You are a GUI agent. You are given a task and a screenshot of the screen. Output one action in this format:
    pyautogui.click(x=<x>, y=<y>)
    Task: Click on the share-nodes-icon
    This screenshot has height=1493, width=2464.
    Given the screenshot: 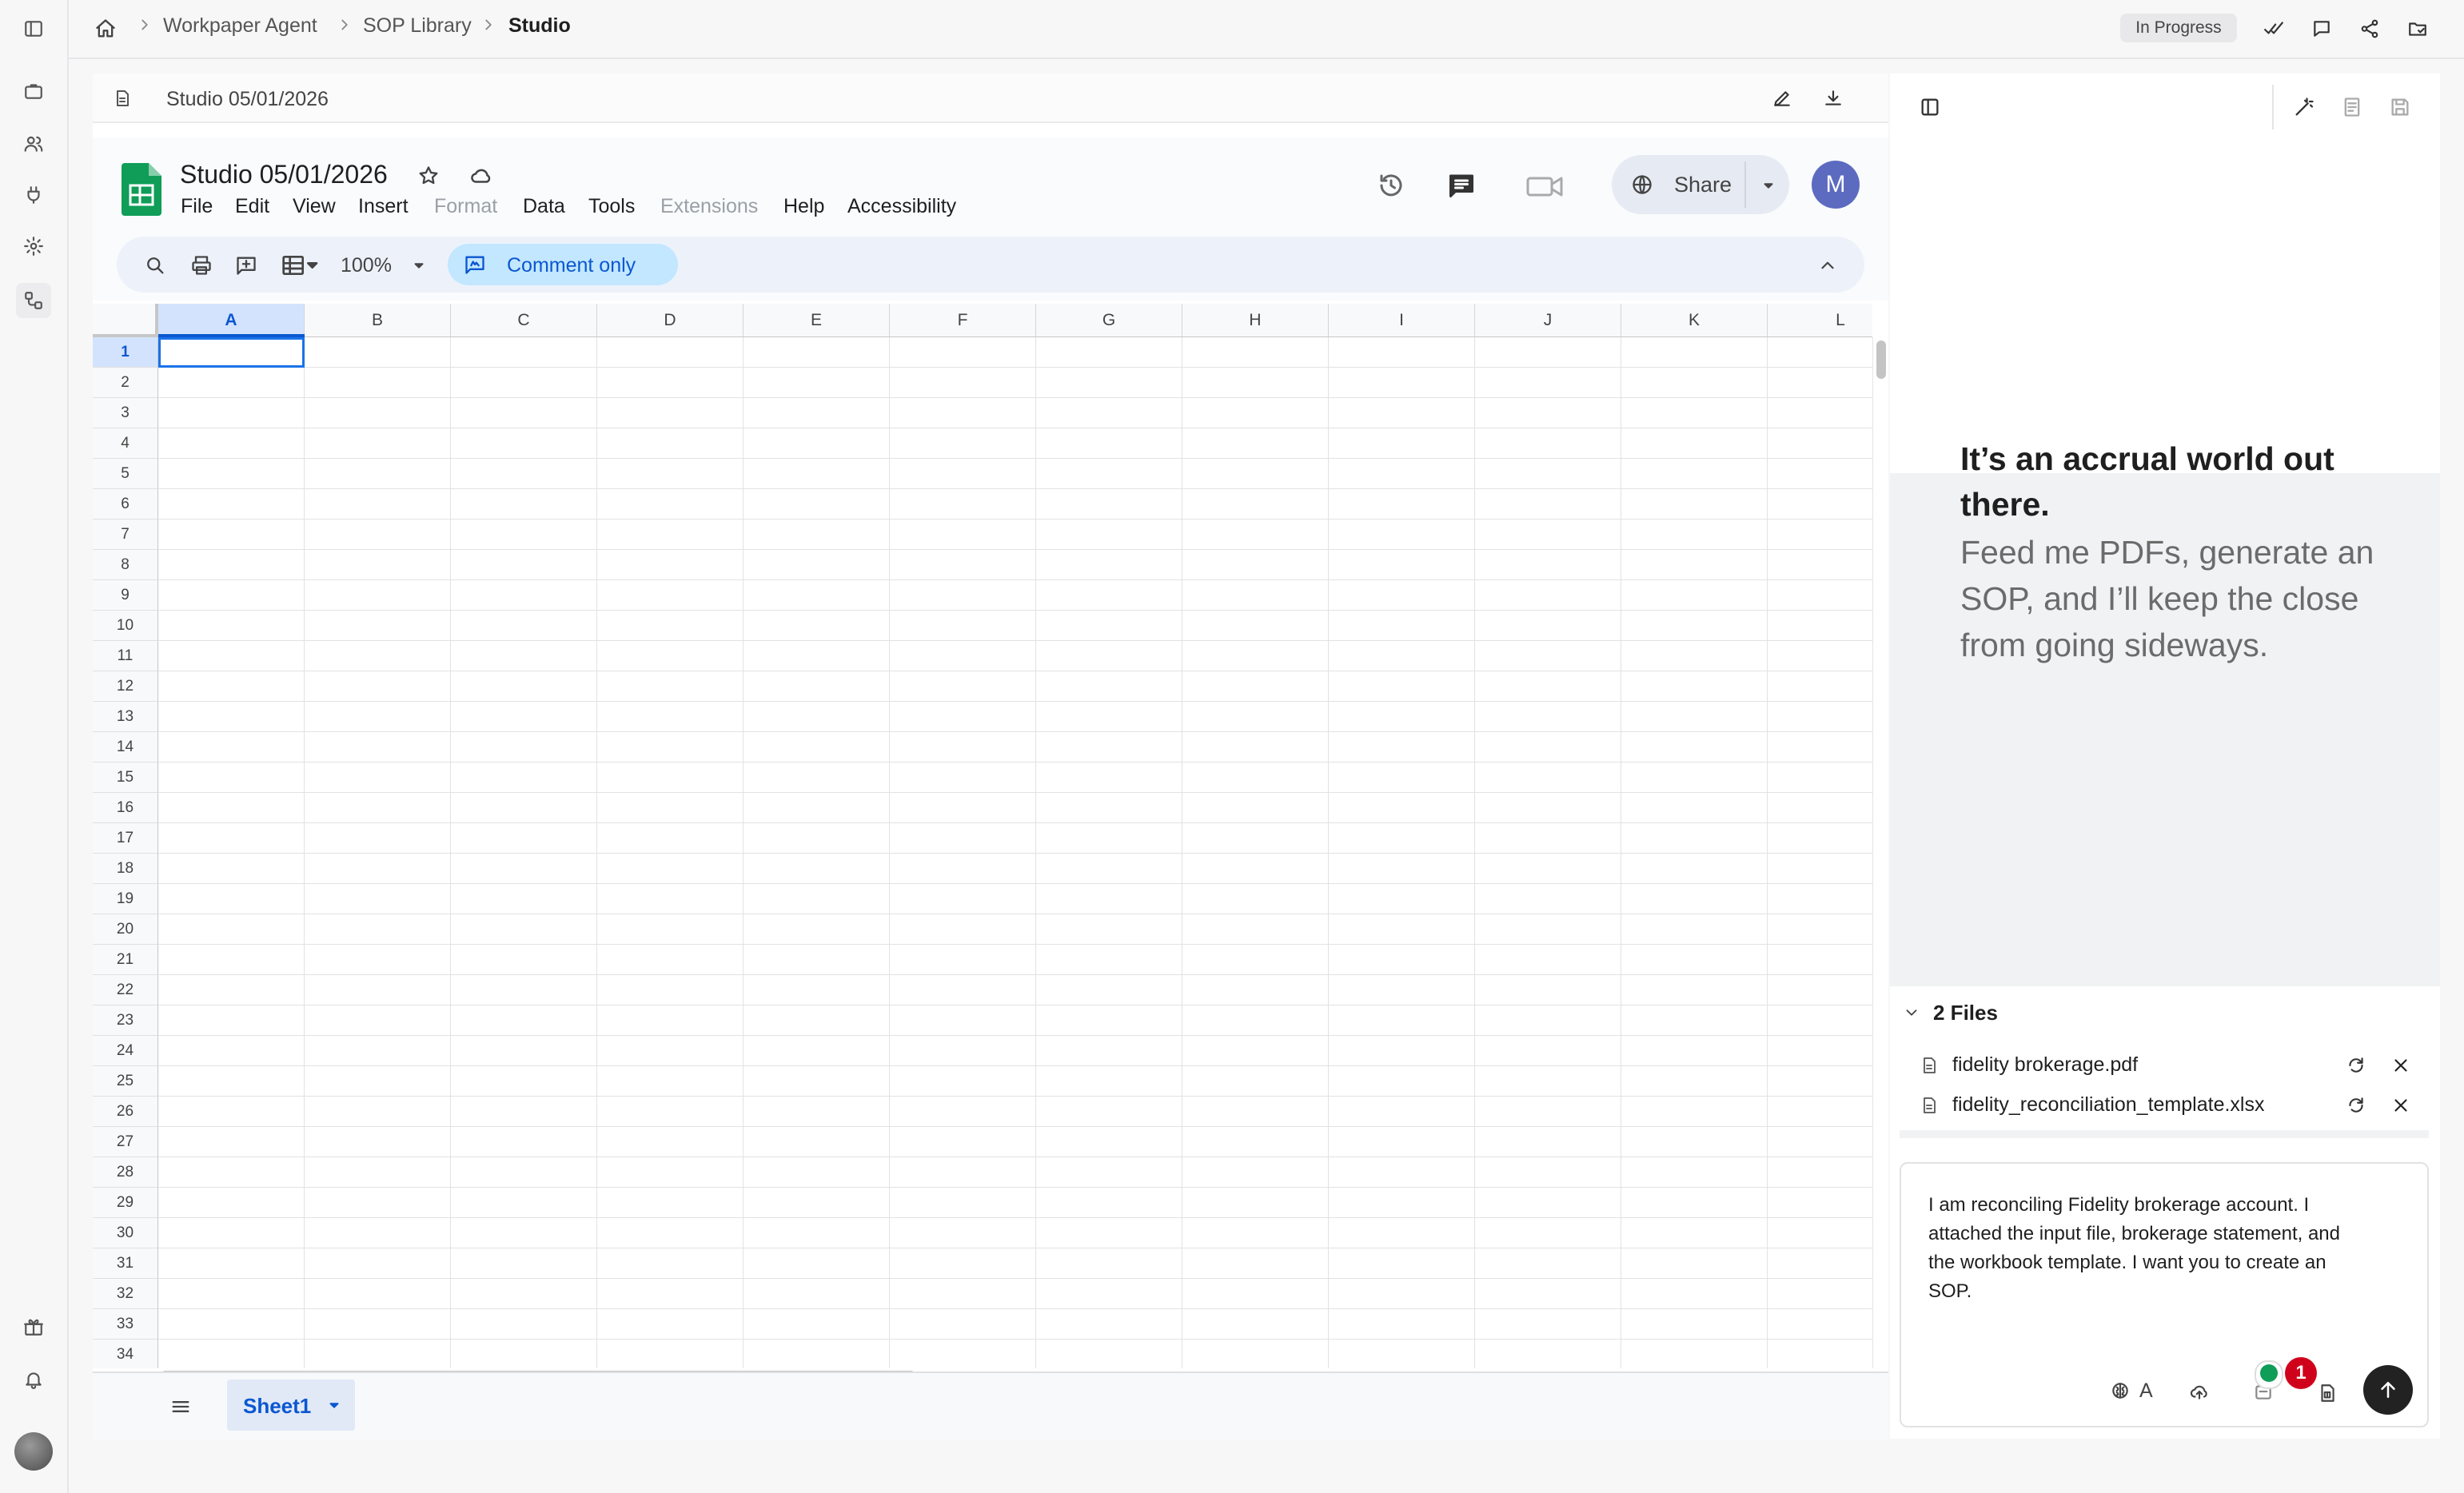 What is the action you would take?
    pyautogui.click(x=2370, y=29)
    